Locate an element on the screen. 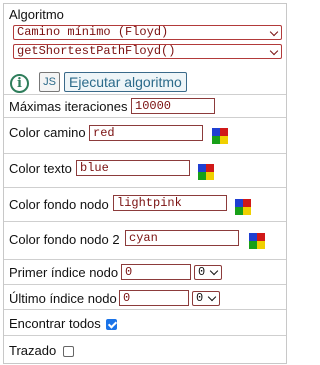 Image resolution: width=320 pixels, height=365 pixels. trace-checkbox is located at coordinates (68, 351).